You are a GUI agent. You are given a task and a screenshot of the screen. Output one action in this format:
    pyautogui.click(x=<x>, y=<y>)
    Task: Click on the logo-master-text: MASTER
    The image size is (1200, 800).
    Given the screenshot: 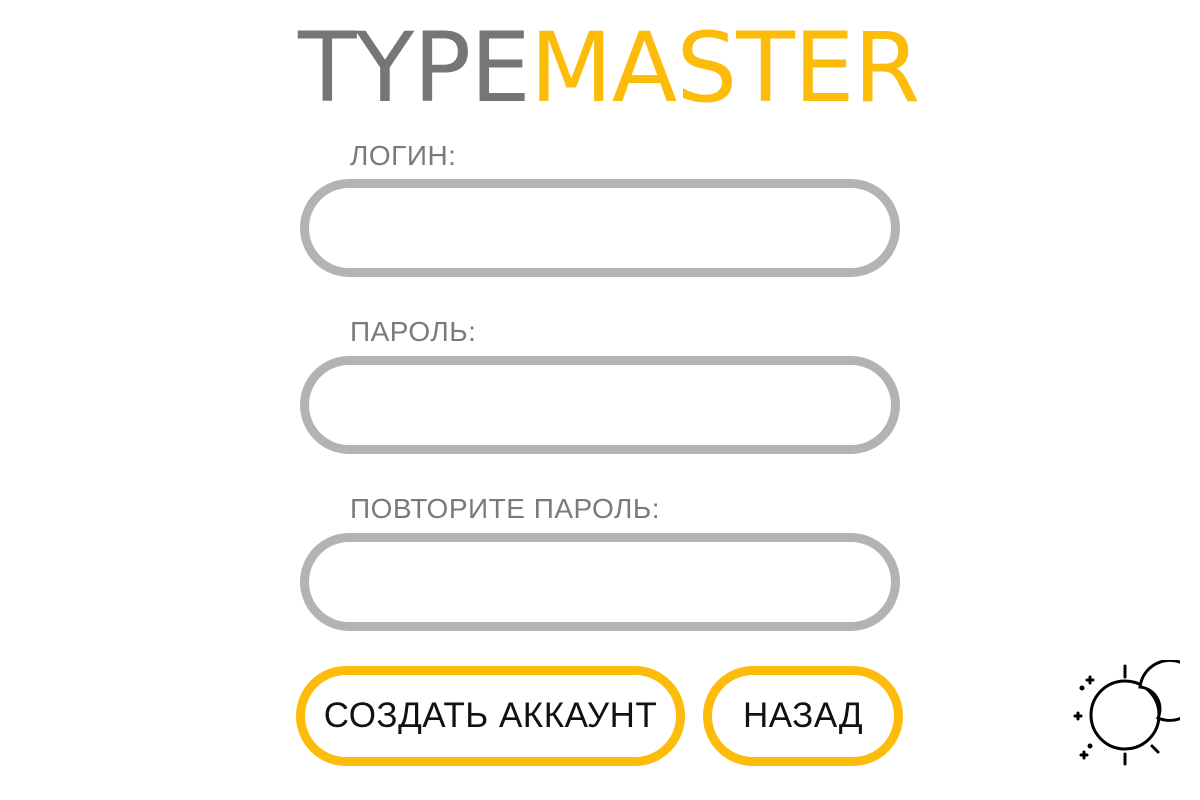 What is the action you would take?
    pyautogui.click(x=724, y=68)
    